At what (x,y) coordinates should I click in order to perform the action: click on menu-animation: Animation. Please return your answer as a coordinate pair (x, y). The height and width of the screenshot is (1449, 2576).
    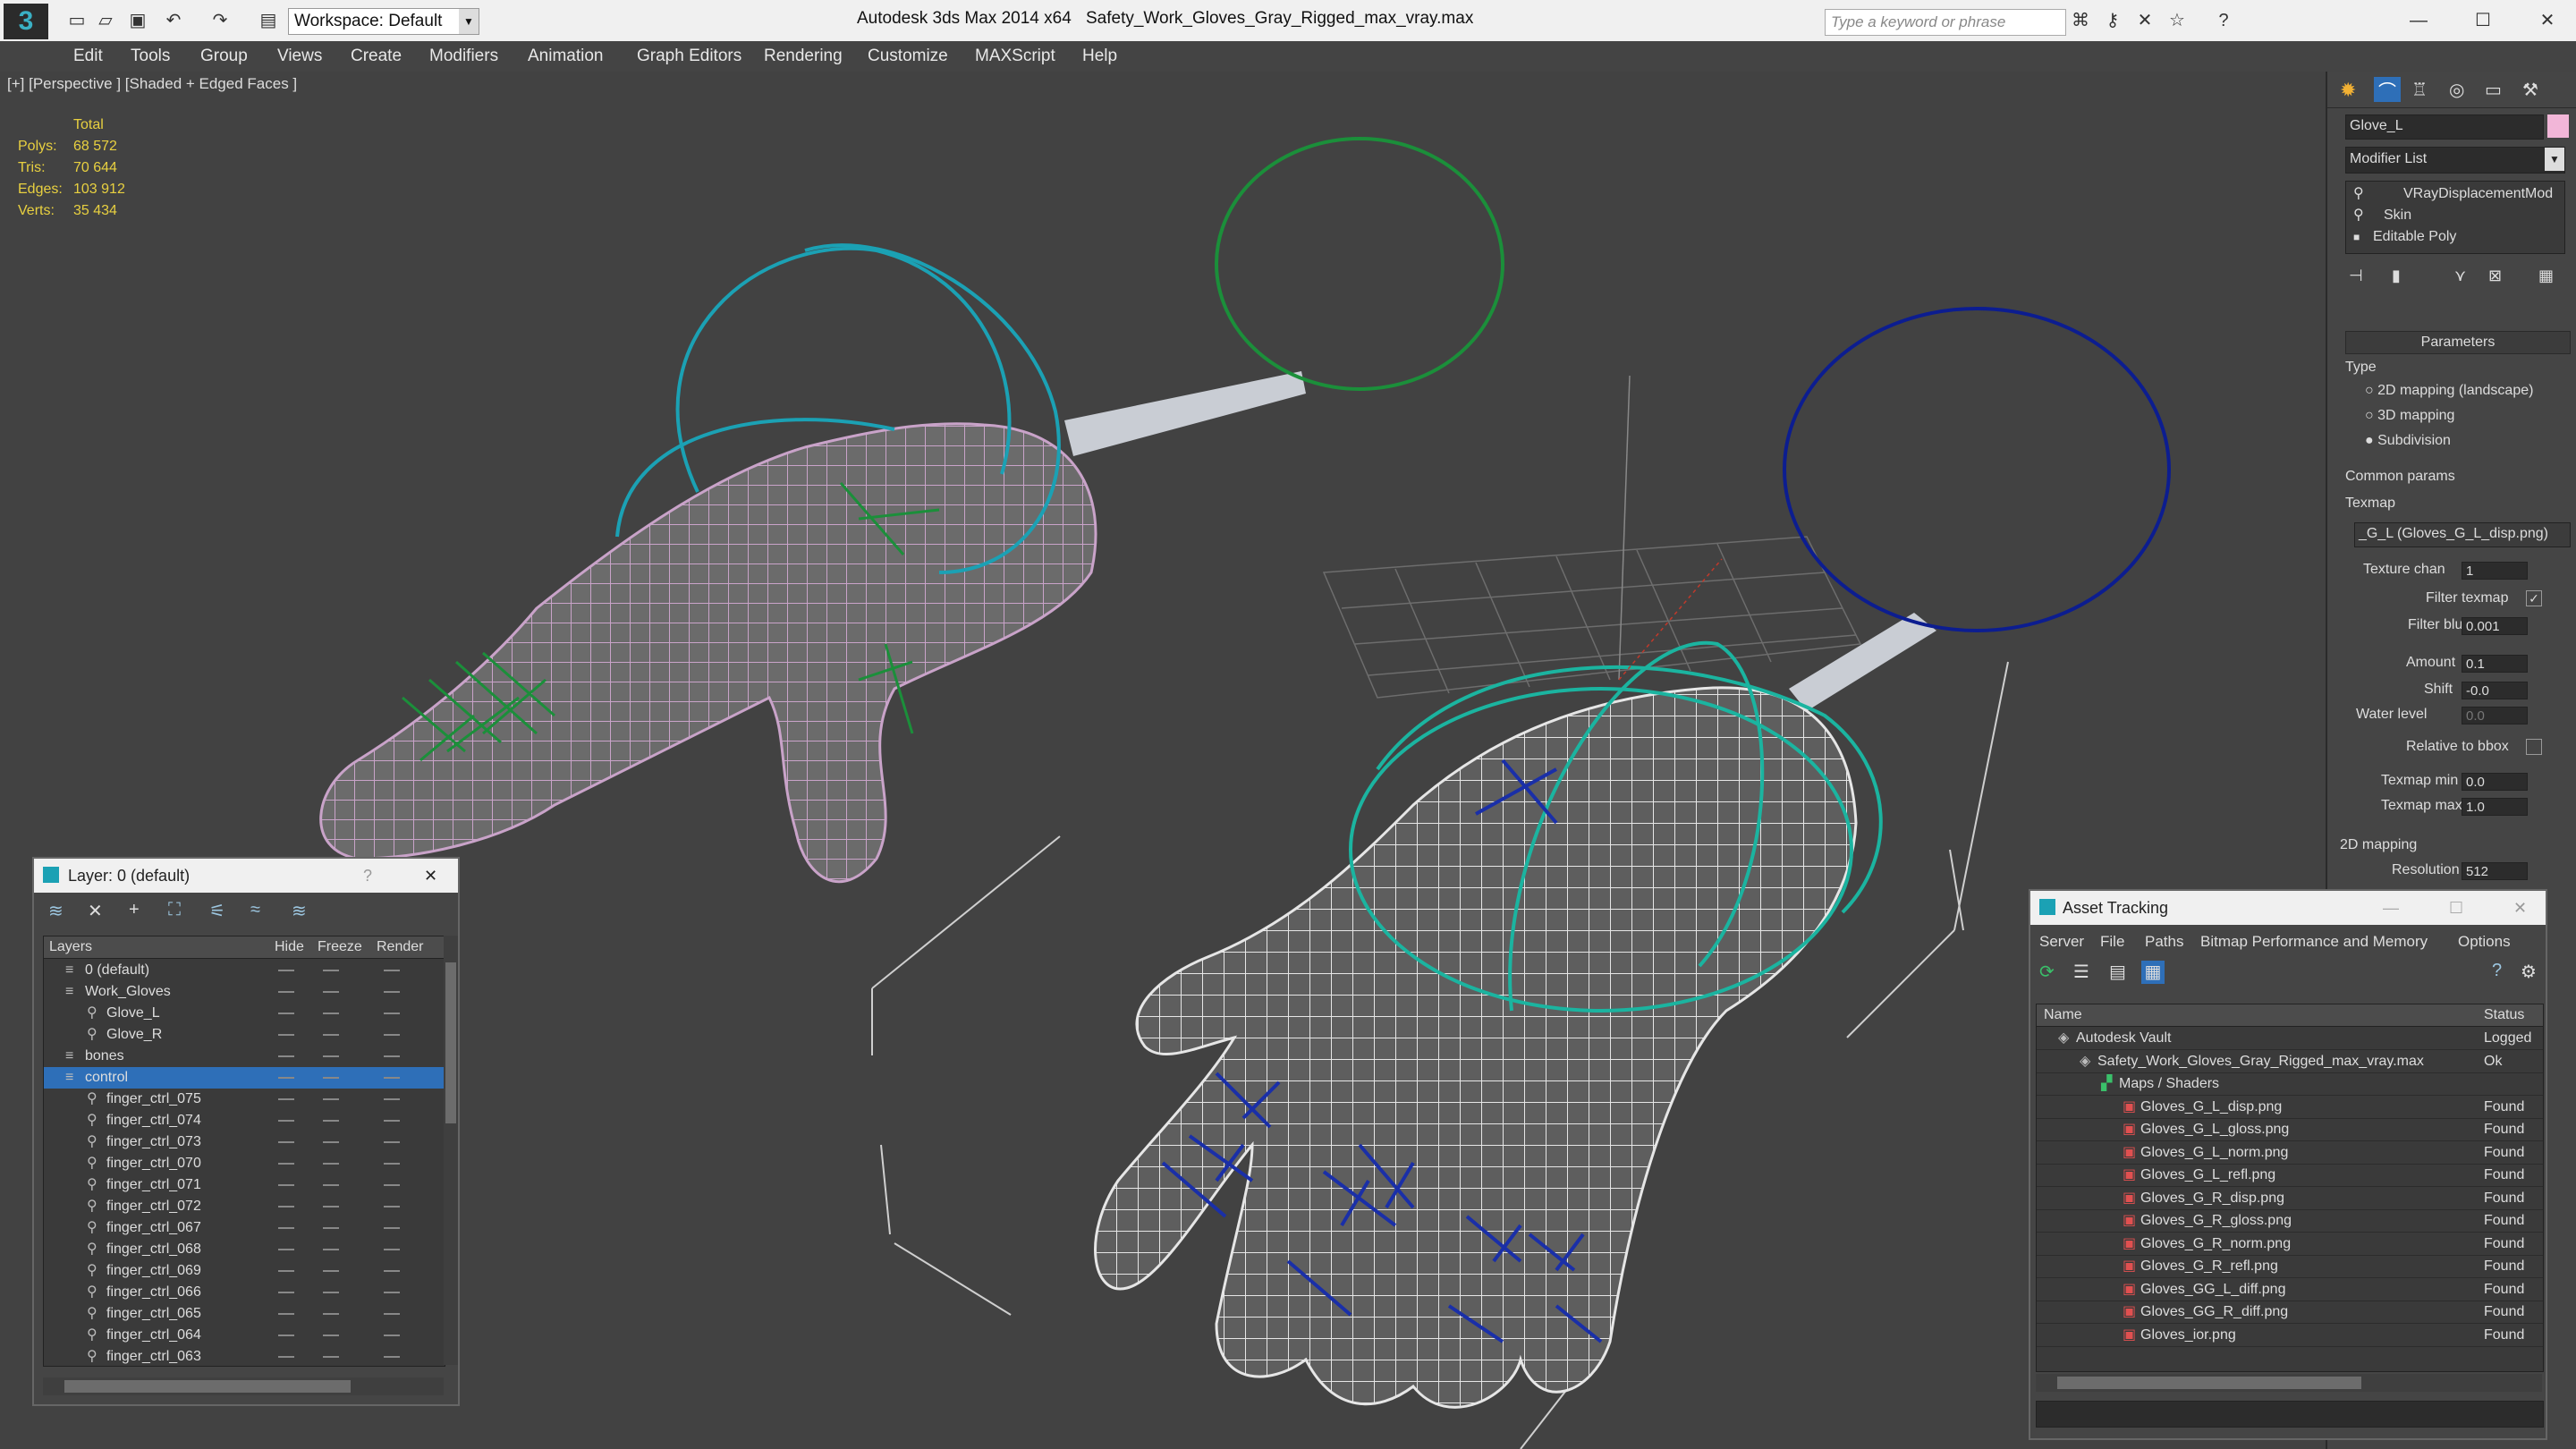
    Looking at the image, I should click on (566, 56).